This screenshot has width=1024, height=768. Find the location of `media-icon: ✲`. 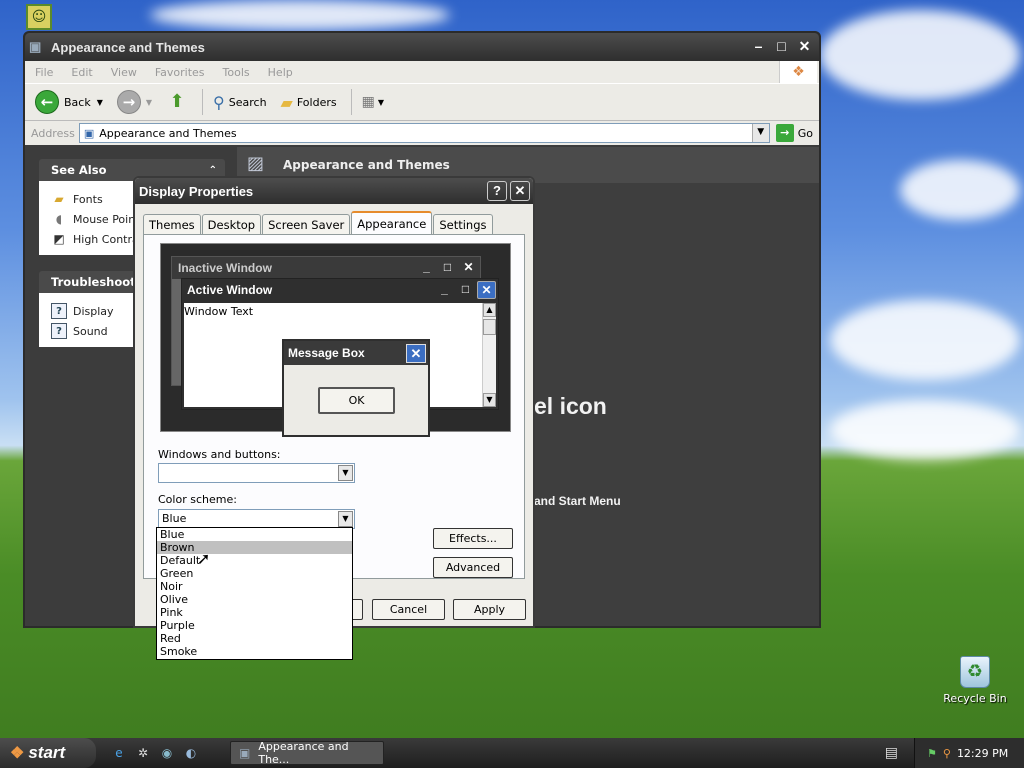

media-icon: ✲ is located at coordinates (143, 753).